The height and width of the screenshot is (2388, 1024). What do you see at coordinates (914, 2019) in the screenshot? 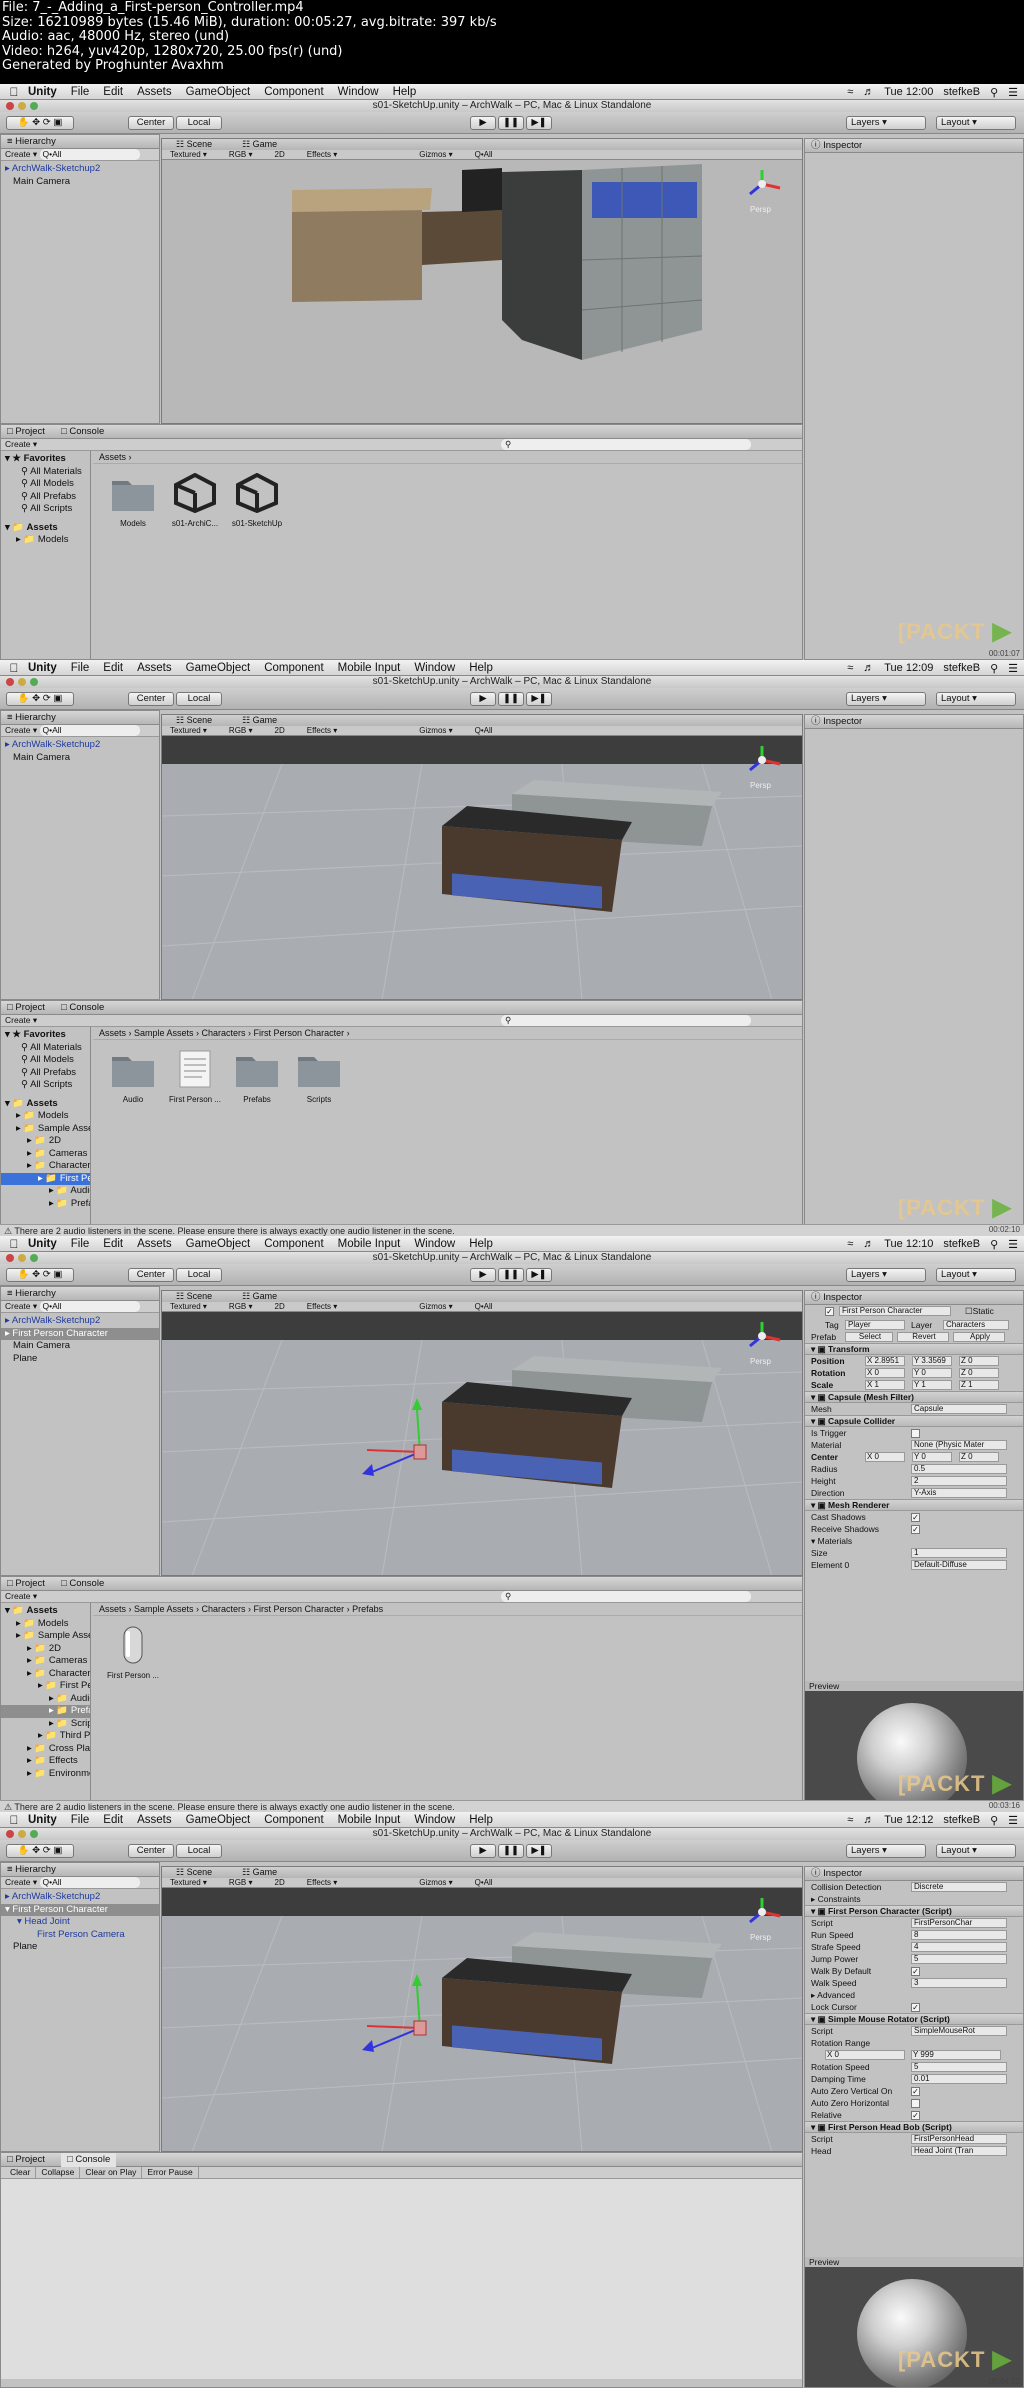
I see `component-header: ▾ ▣ Simple Mouse Rotator (Script)` at bounding box center [914, 2019].